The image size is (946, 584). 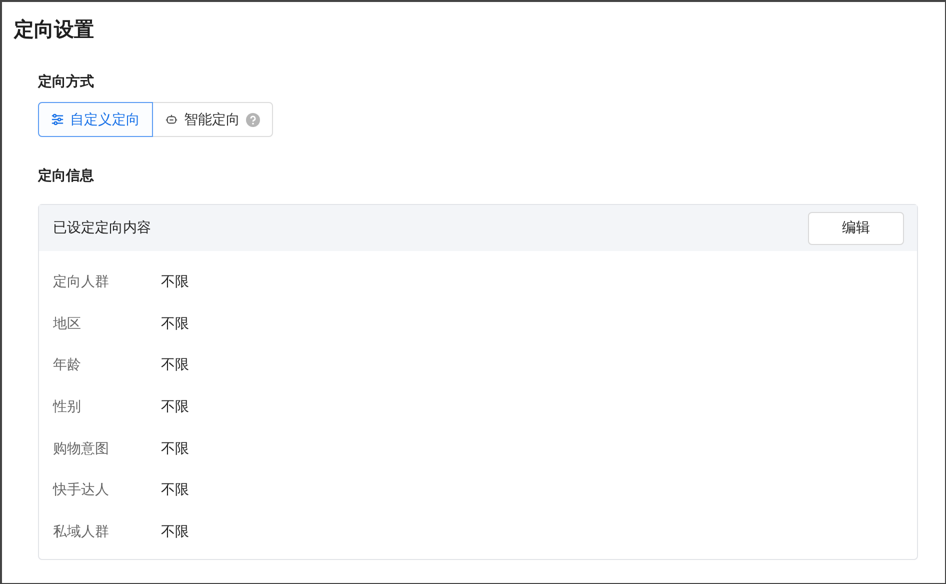 I want to click on page-title: 定向设置, so click(x=53, y=29).